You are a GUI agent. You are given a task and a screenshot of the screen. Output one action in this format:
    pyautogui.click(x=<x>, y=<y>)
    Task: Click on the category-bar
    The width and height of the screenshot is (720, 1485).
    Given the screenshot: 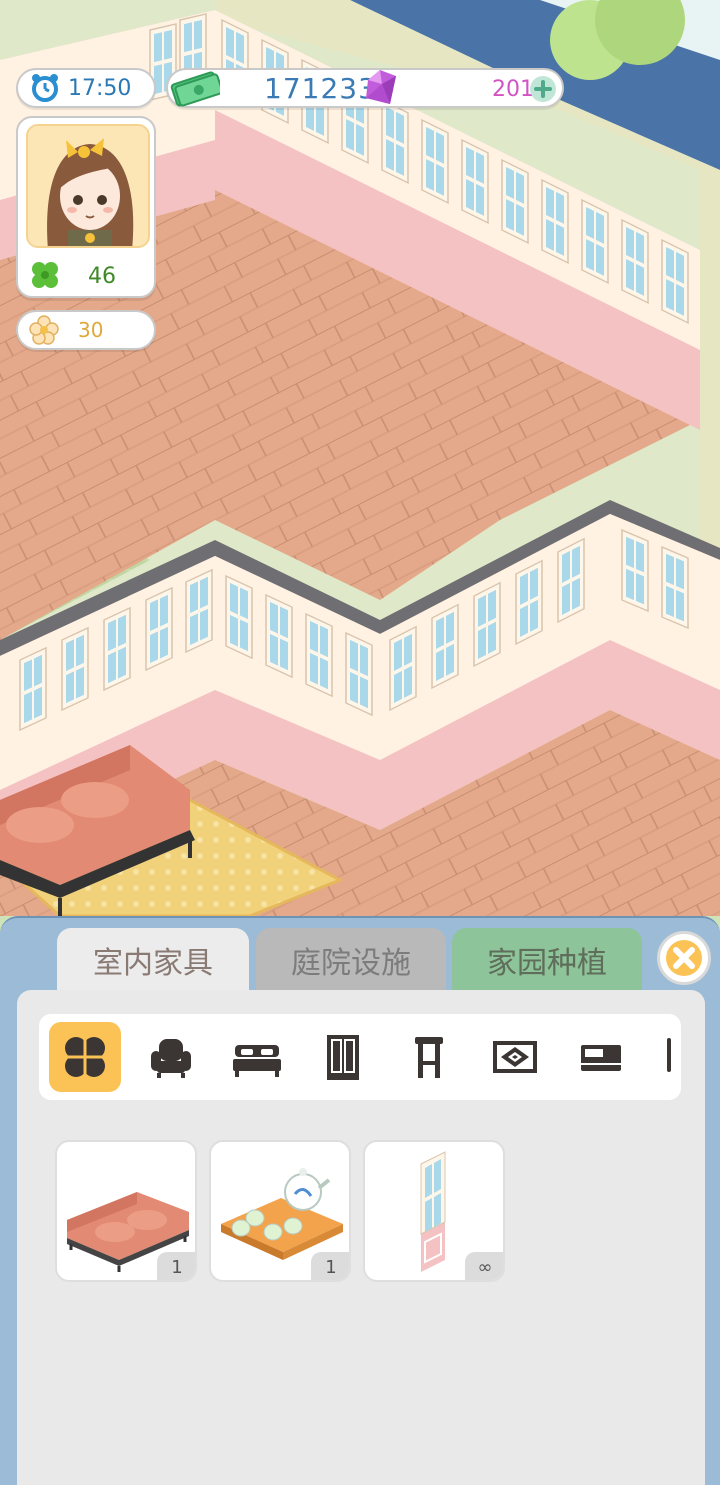 What is the action you would take?
    pyautogui.click(x=360, y=1057)
    